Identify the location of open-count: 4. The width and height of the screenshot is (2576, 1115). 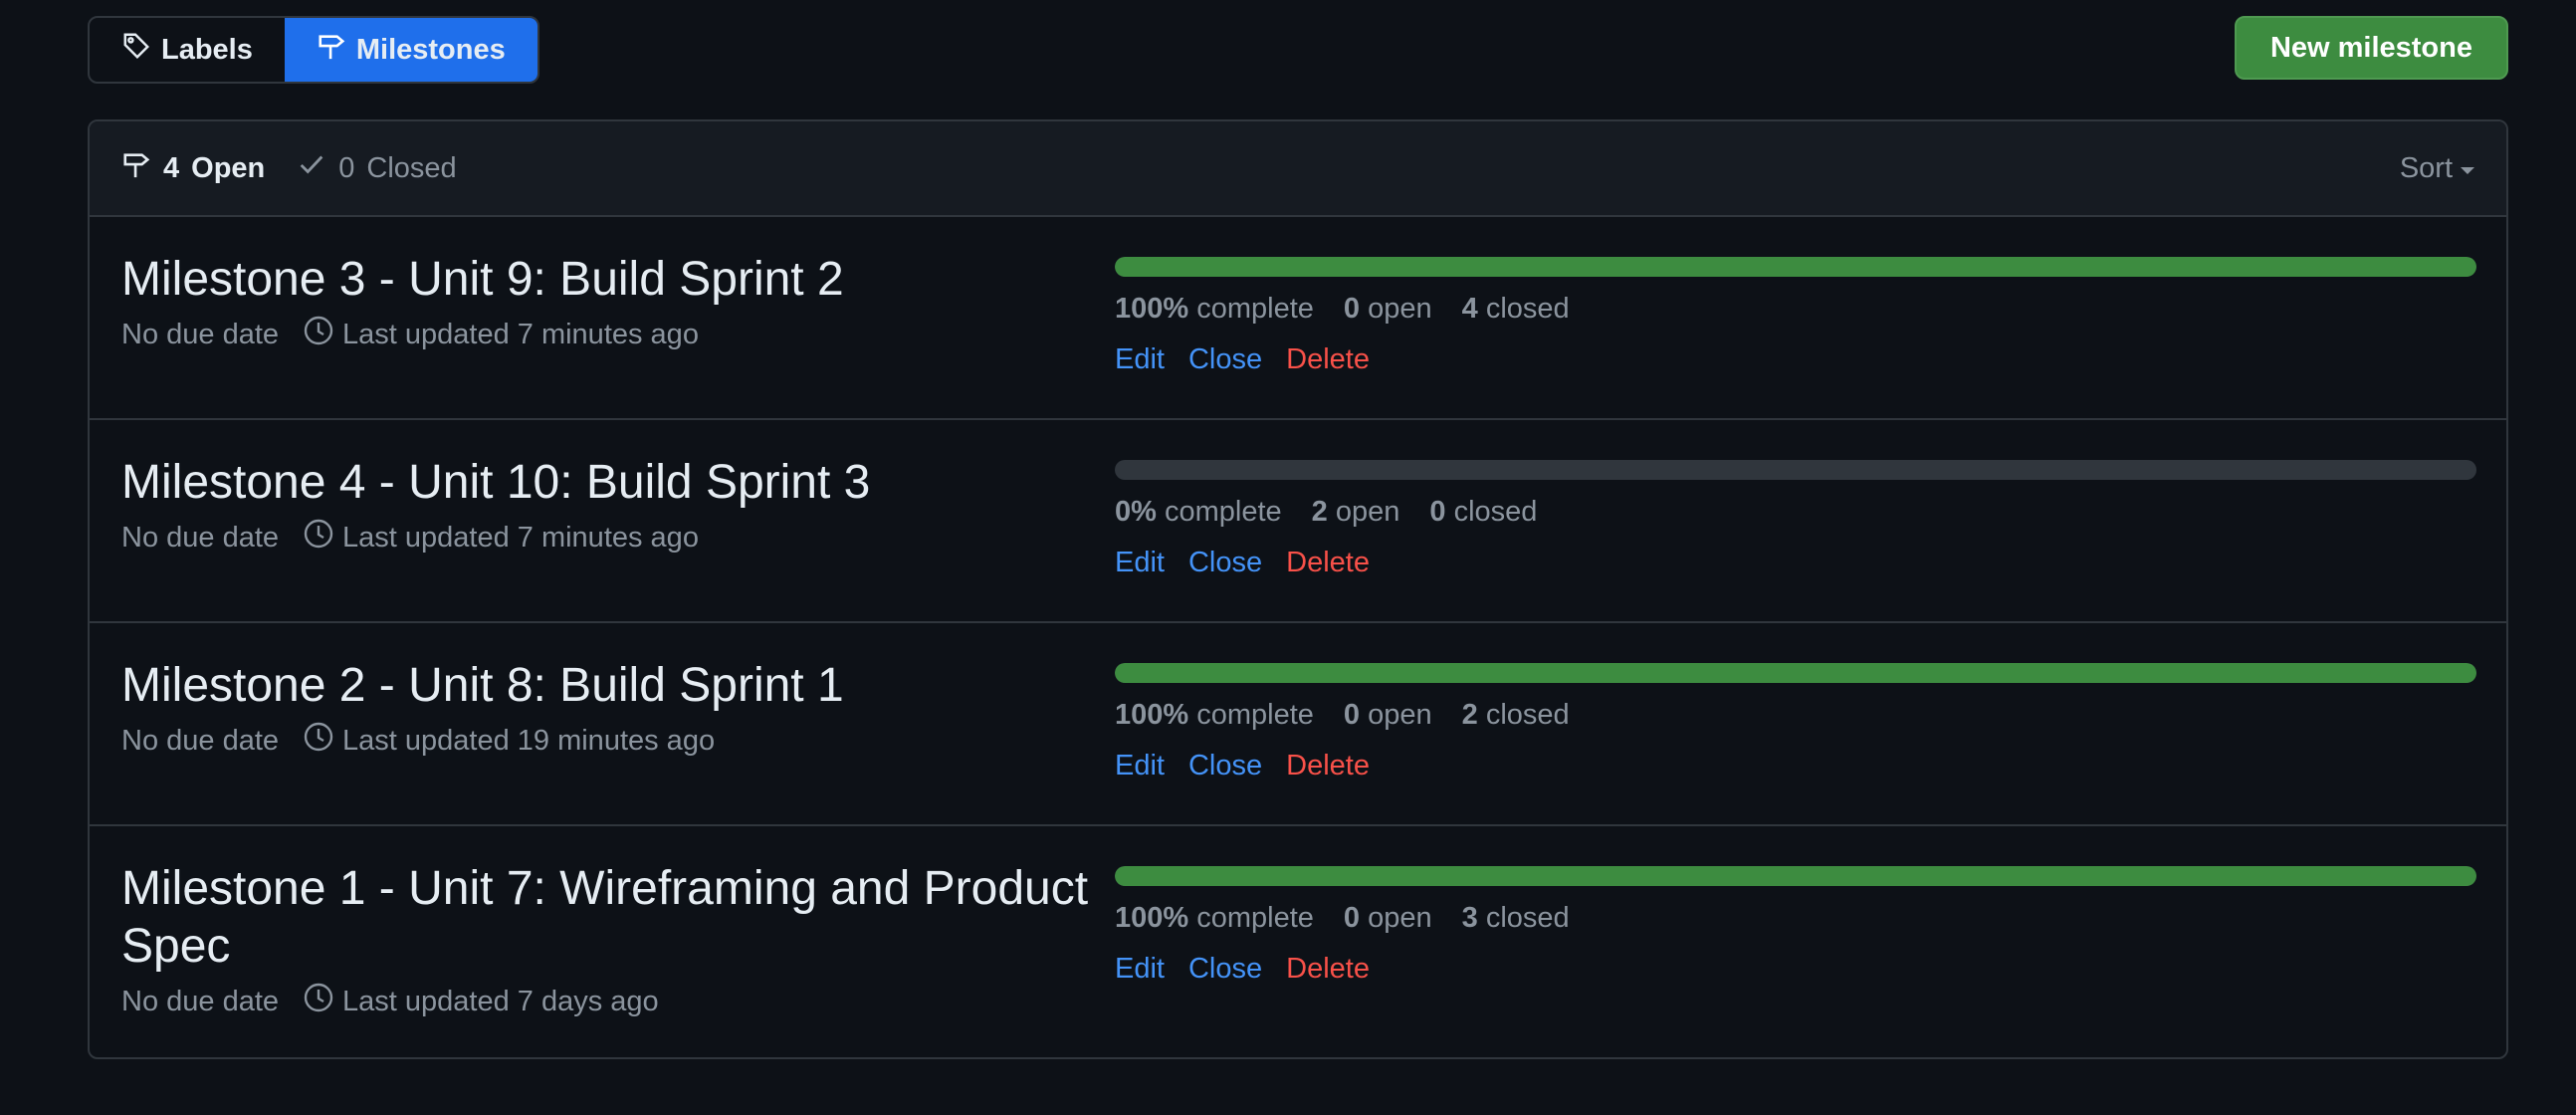
(171, 167).